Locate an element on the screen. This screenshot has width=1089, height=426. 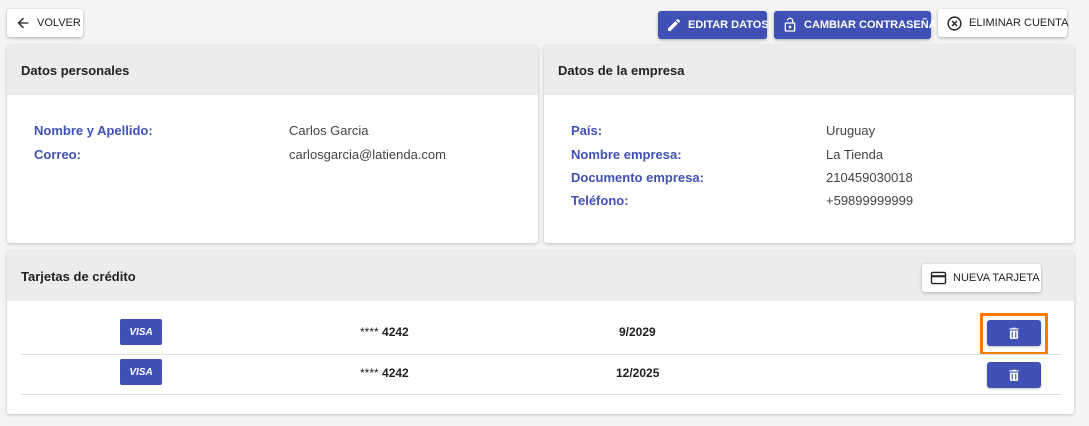
company-label-name: Nombre empresa: is located at coordinates (626, 154).